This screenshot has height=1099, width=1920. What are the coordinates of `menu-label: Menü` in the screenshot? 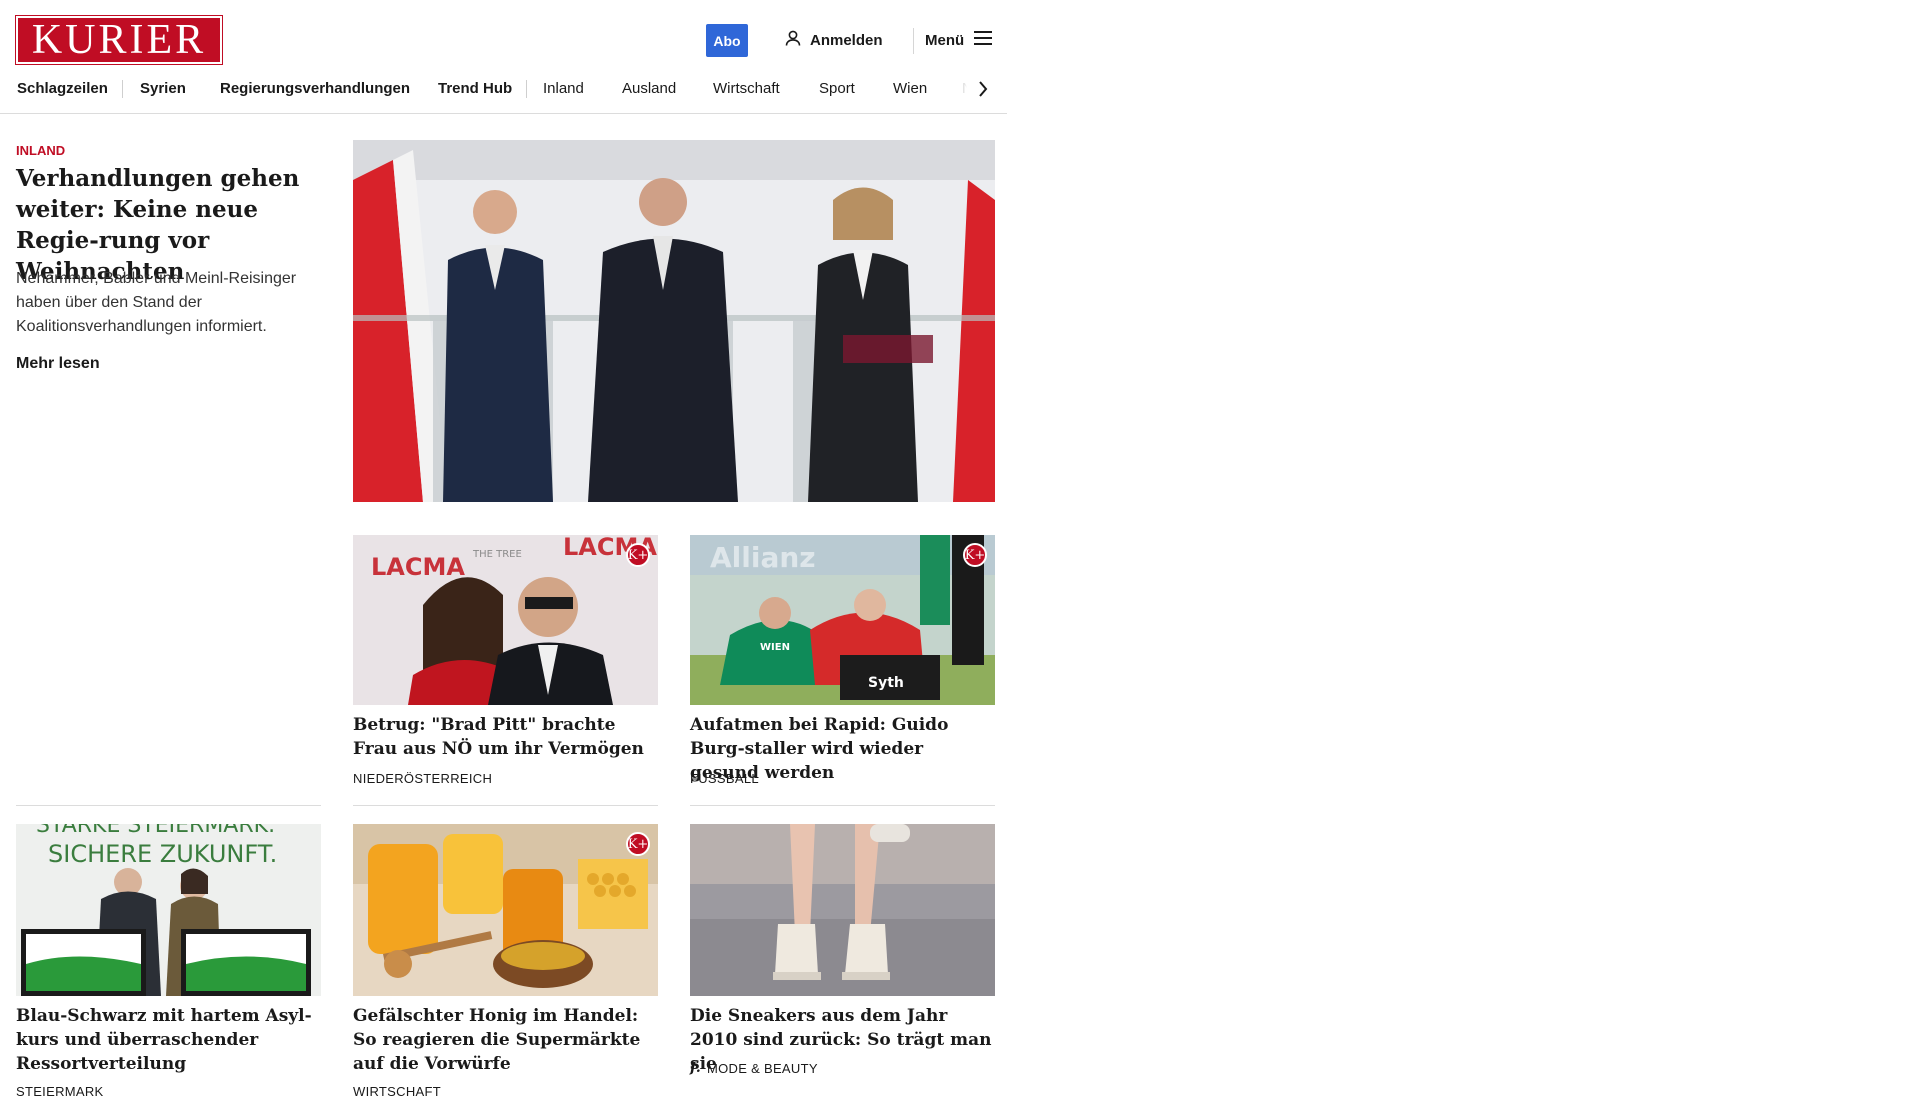 It's located at (945, 40).